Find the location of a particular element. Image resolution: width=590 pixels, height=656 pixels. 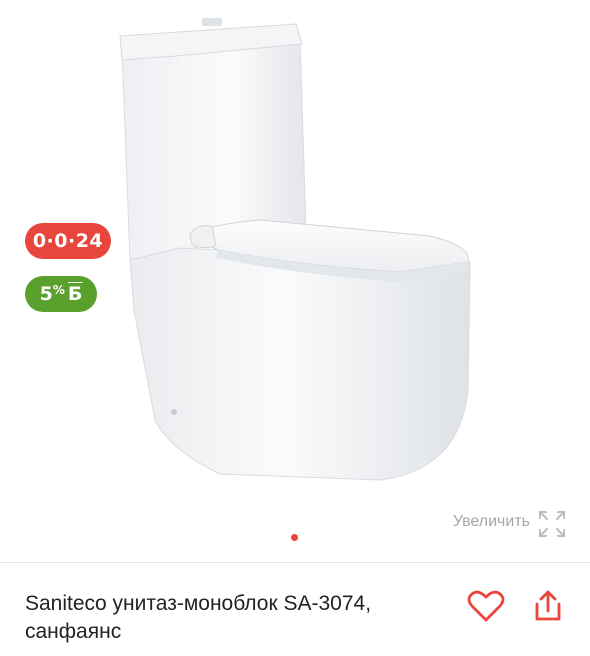

bonus-value: 5 is located at coordinates (46, 294).